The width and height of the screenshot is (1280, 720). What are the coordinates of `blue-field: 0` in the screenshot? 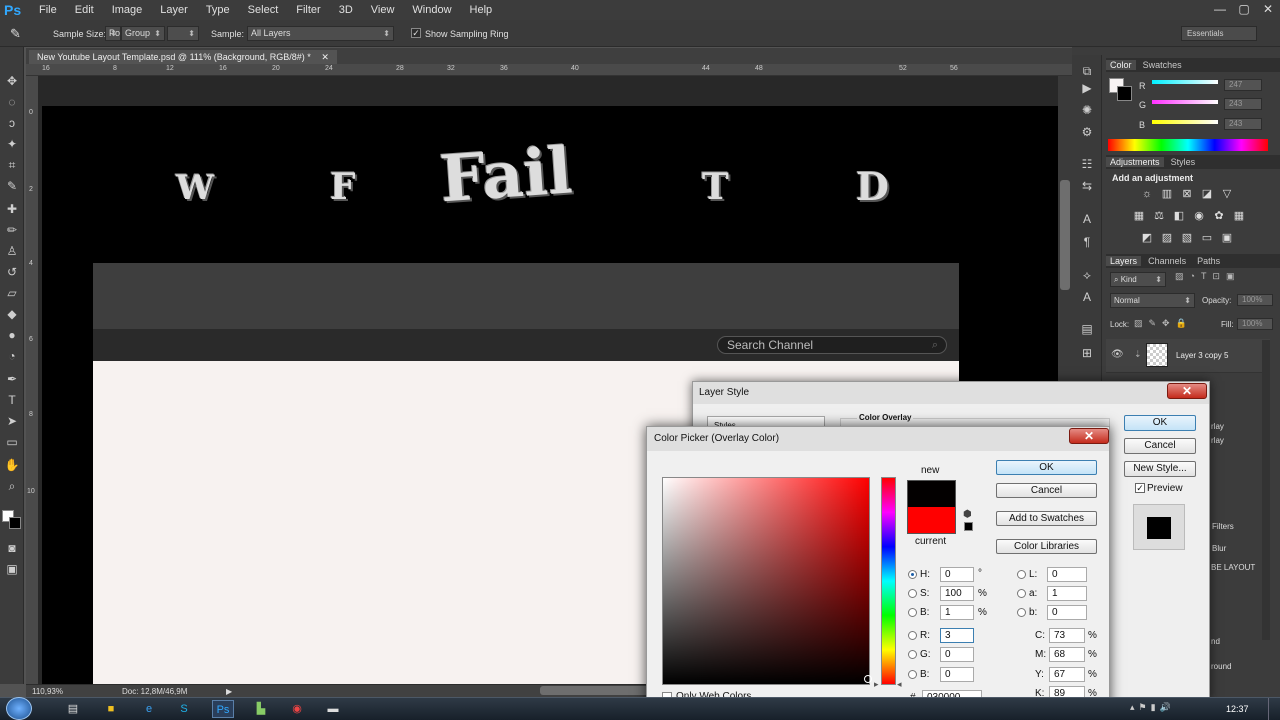 It's located at (957, 674).